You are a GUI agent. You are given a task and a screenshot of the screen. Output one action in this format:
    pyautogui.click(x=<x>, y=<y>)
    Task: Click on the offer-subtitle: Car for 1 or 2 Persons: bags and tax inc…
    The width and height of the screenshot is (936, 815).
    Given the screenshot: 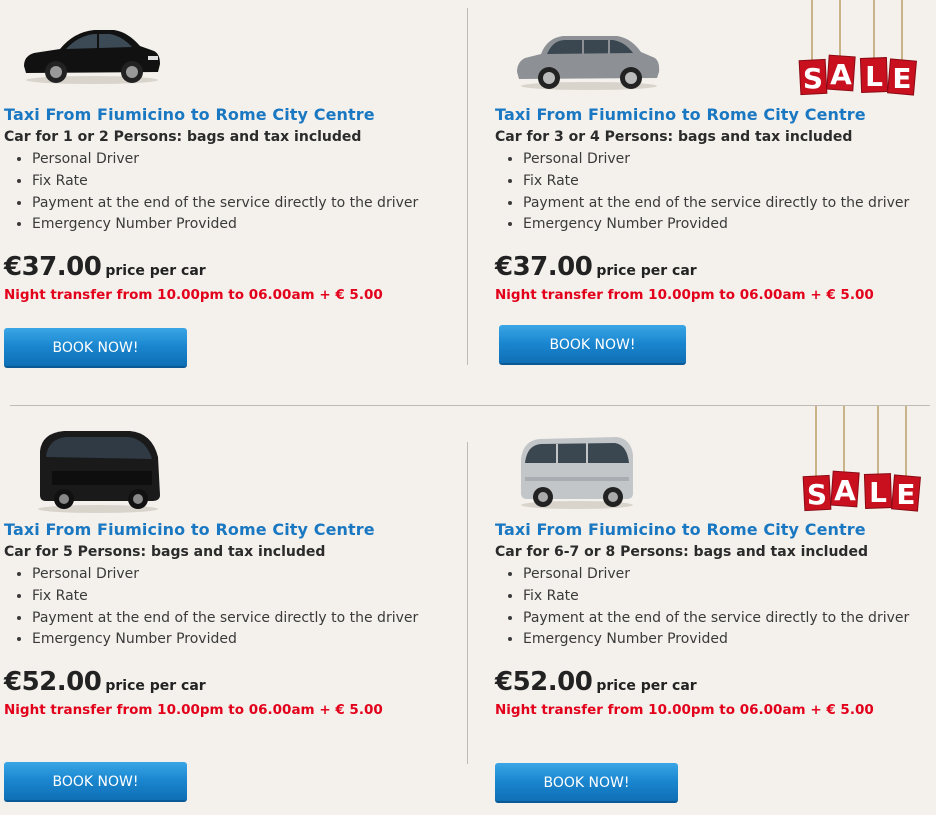 What is the action you would take?
    pyautogui.click(x=183, y=137)
    